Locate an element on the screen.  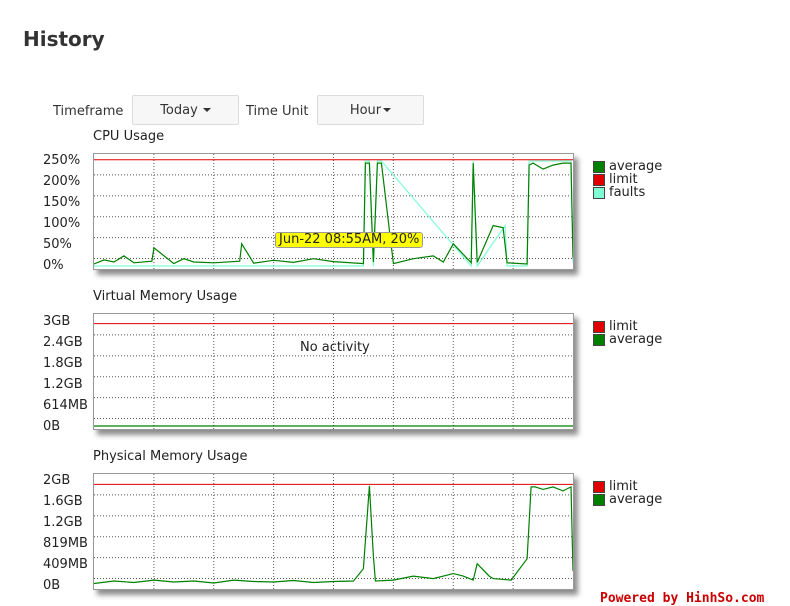
physical-memory-chart-title: Physical Memory Usage is located at coordinates (170, 456).